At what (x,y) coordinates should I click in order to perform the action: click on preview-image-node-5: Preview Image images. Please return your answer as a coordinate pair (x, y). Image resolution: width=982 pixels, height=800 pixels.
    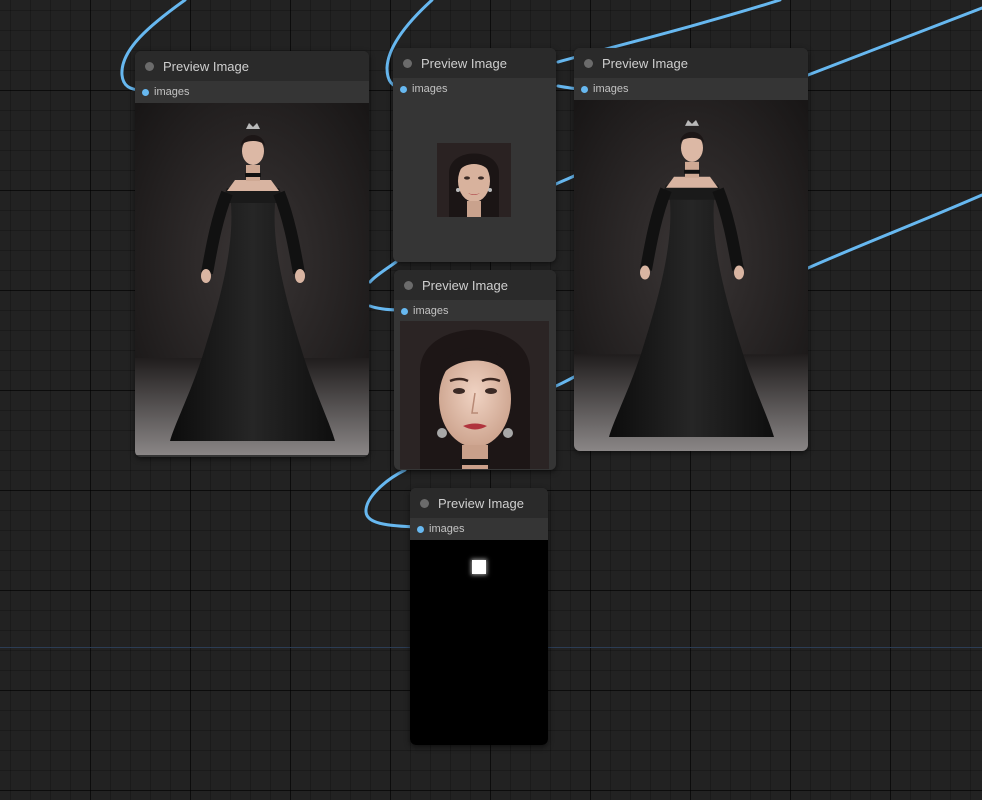
    Looking at the image, I should click on (479, 616).